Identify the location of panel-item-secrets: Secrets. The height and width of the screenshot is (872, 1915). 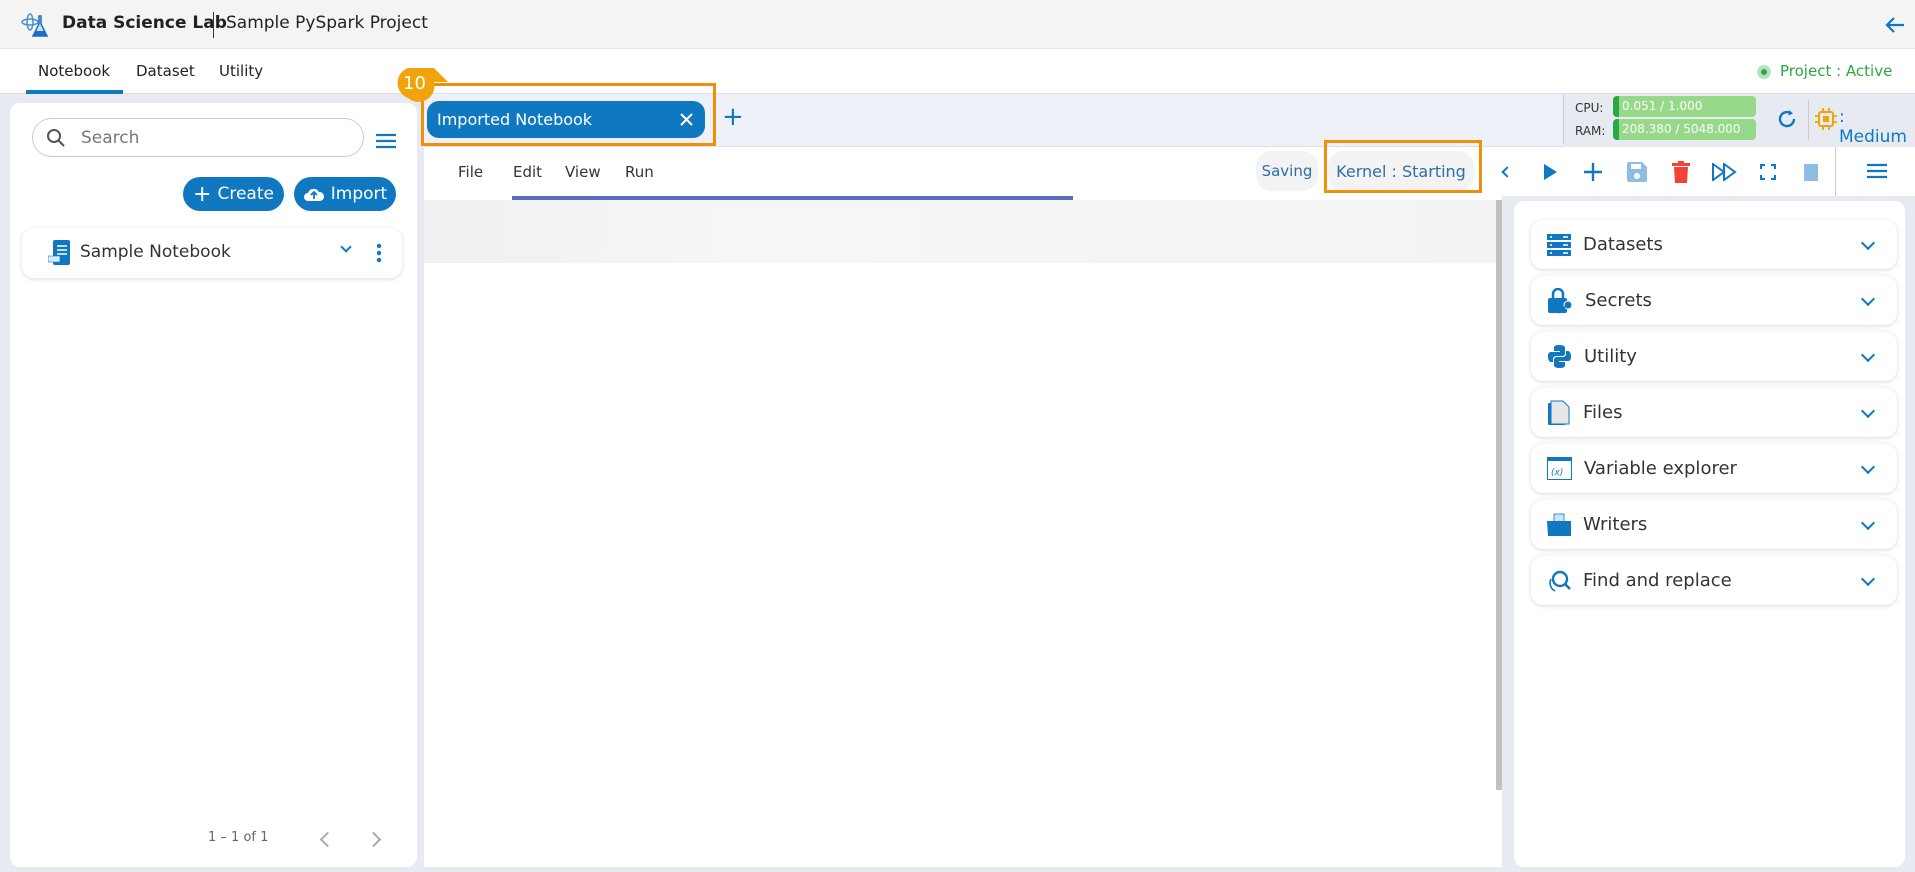
(1714, 300).